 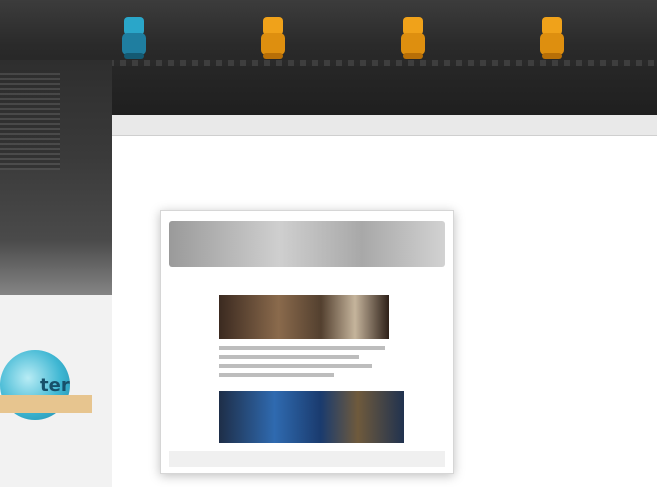 I want to click on left-decorative-panel, so click(x=56, y=180).